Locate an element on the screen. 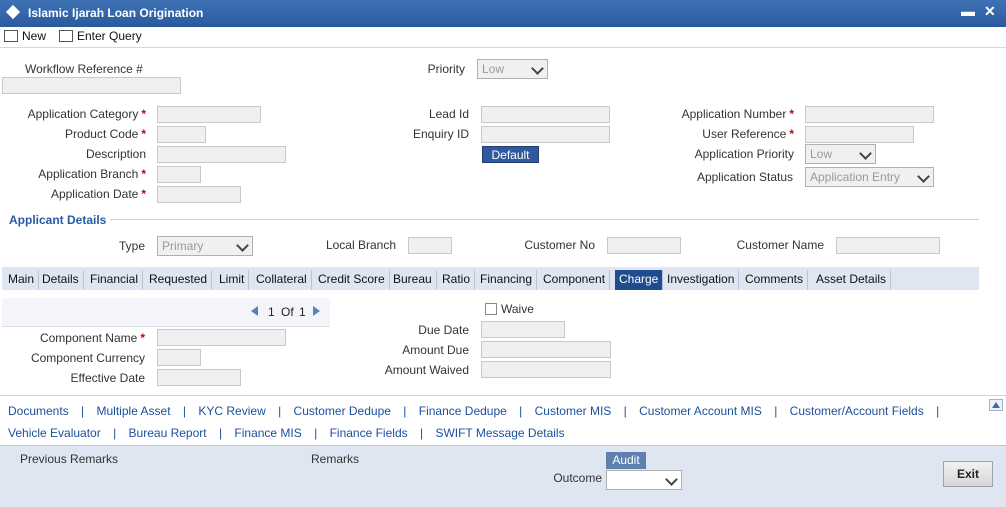 This screenshot has height=507, width=1006. link-customer-account-mis: Customer Account MIS is located at coordinates (700, 411).